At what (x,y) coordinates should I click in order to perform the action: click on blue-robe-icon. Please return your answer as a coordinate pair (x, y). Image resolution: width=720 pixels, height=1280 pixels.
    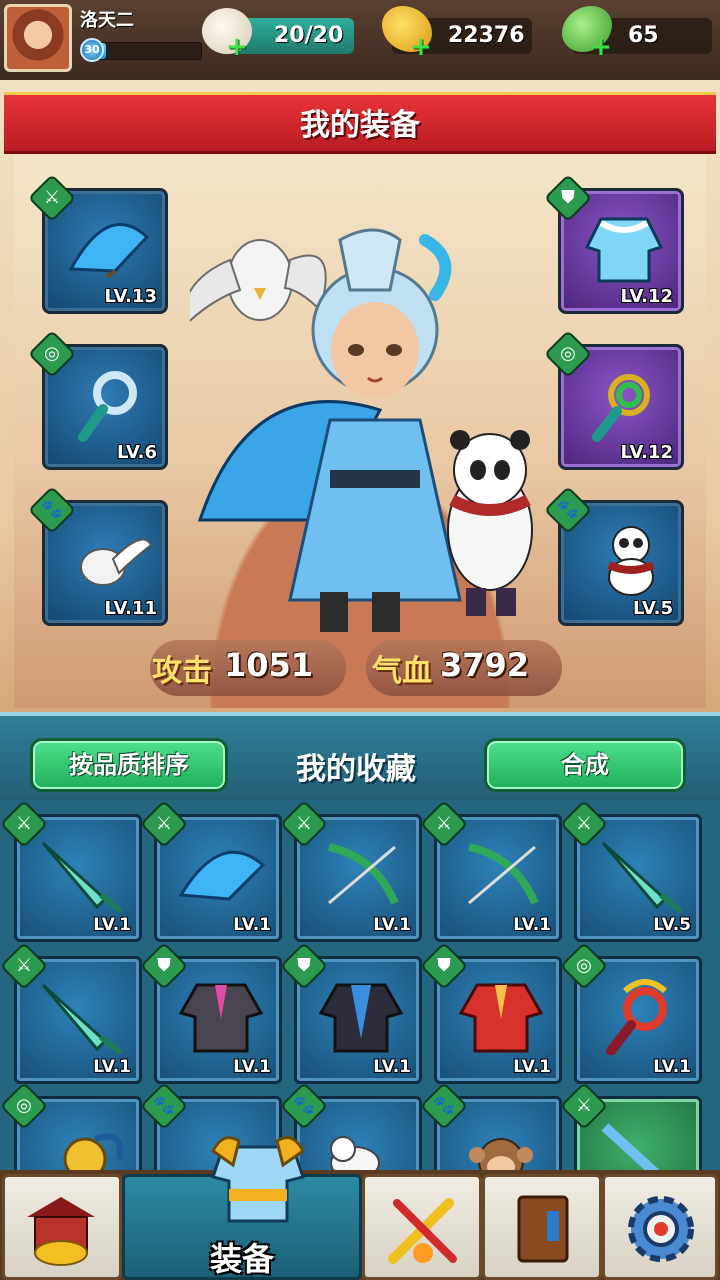
    Looking at the image, I should click on (361, 1018).